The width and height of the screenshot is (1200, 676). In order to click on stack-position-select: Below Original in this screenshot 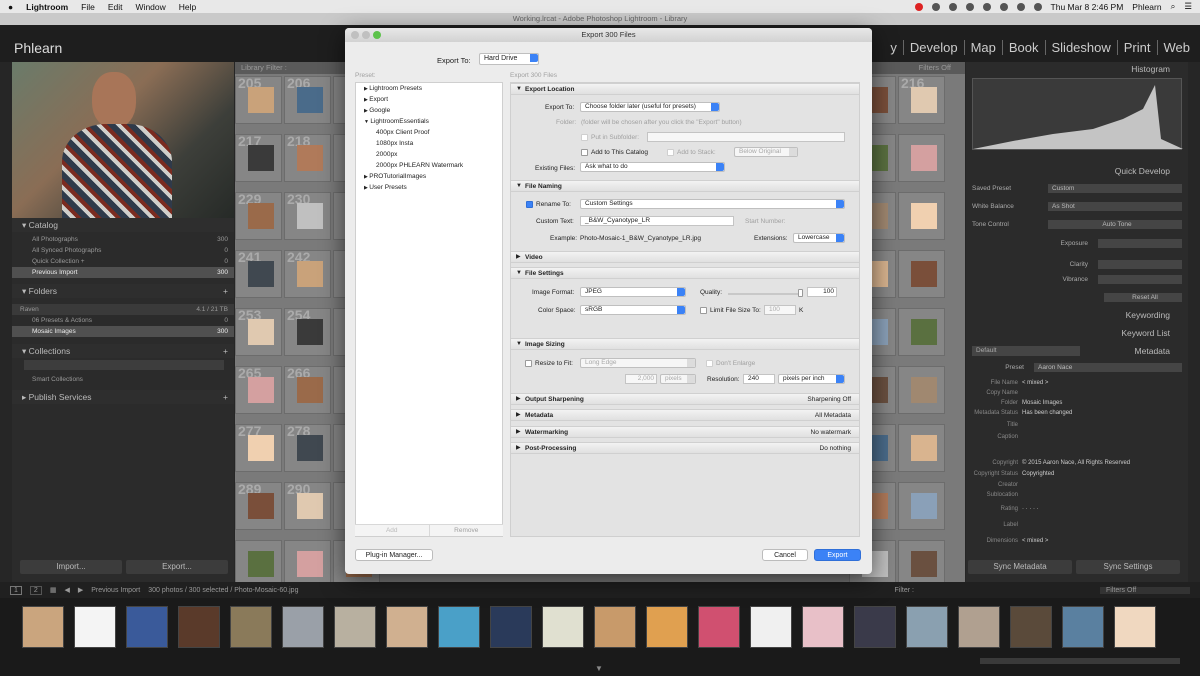, I will do `click(766, 152)`.